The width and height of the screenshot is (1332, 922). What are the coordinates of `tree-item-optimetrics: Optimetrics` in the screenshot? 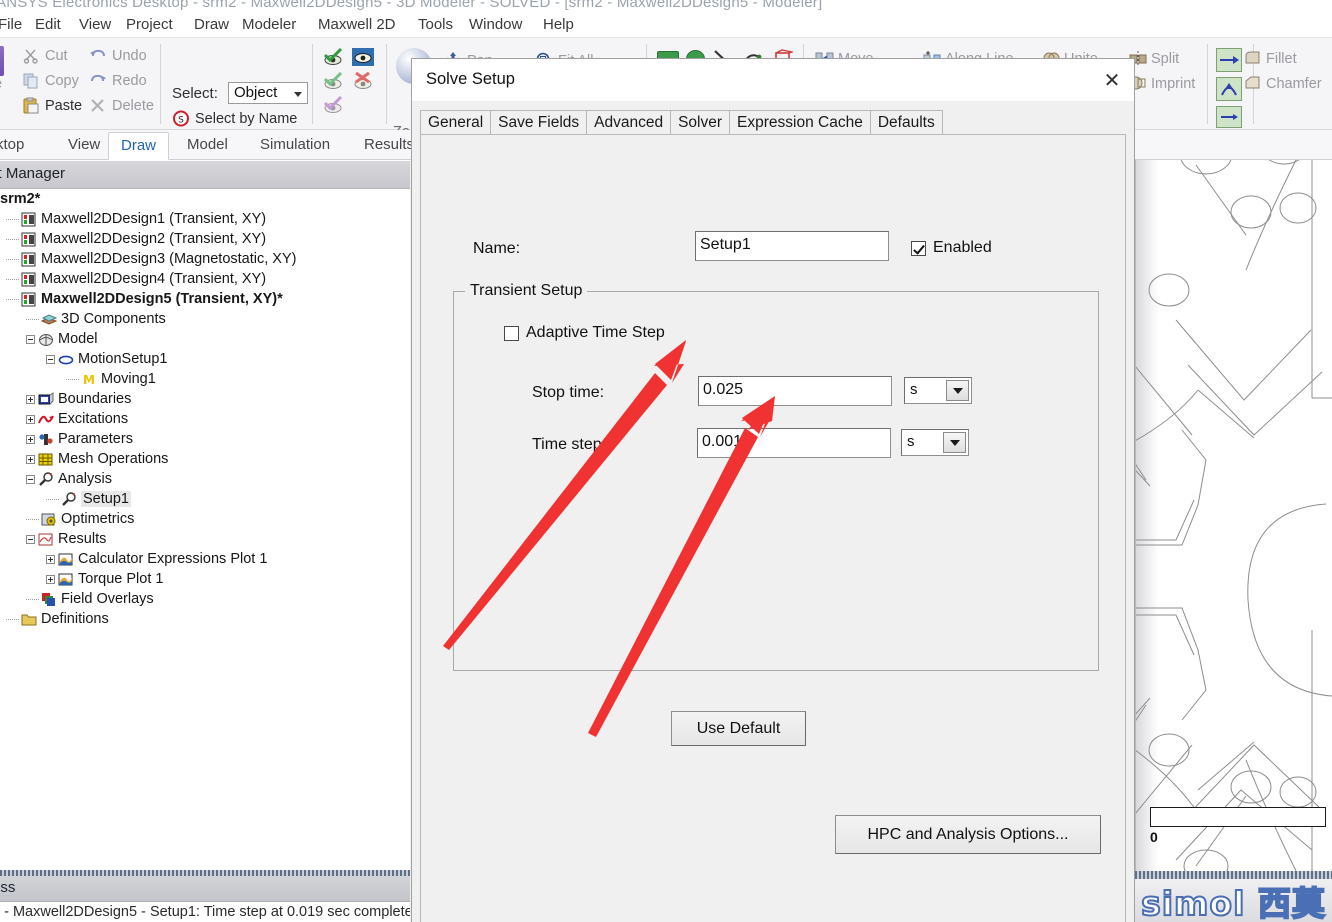 It's located at (67, 519).